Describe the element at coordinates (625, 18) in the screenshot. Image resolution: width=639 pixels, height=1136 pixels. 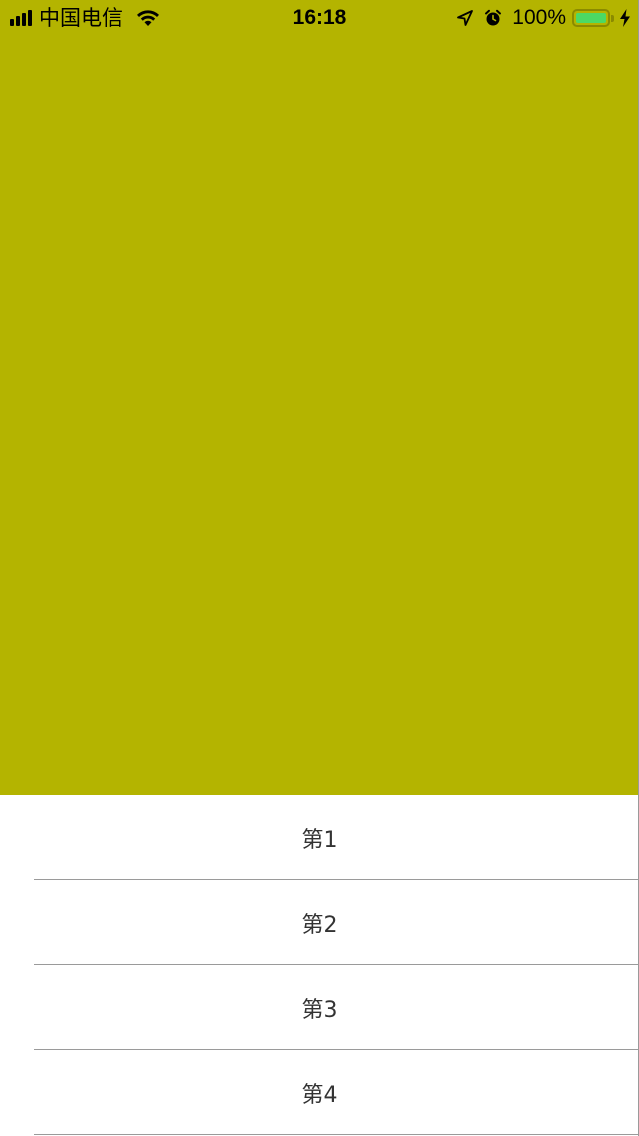
I see `charging-bolt-icon` at that location.